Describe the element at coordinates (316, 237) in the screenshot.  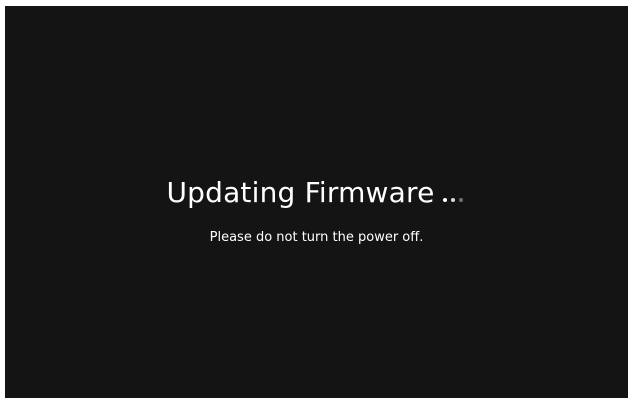
I see `power-warning-message: Please do not turn the power off.` at that location.